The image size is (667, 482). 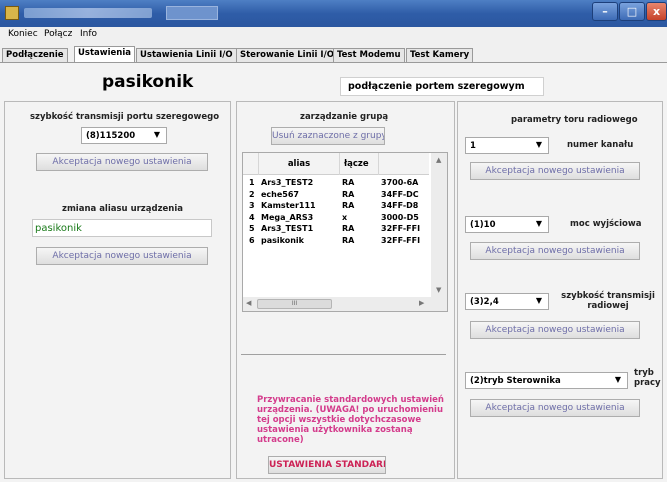 I want to click on grid-cell-alias: Ars3_TEST2, so click(x=287, y=182).